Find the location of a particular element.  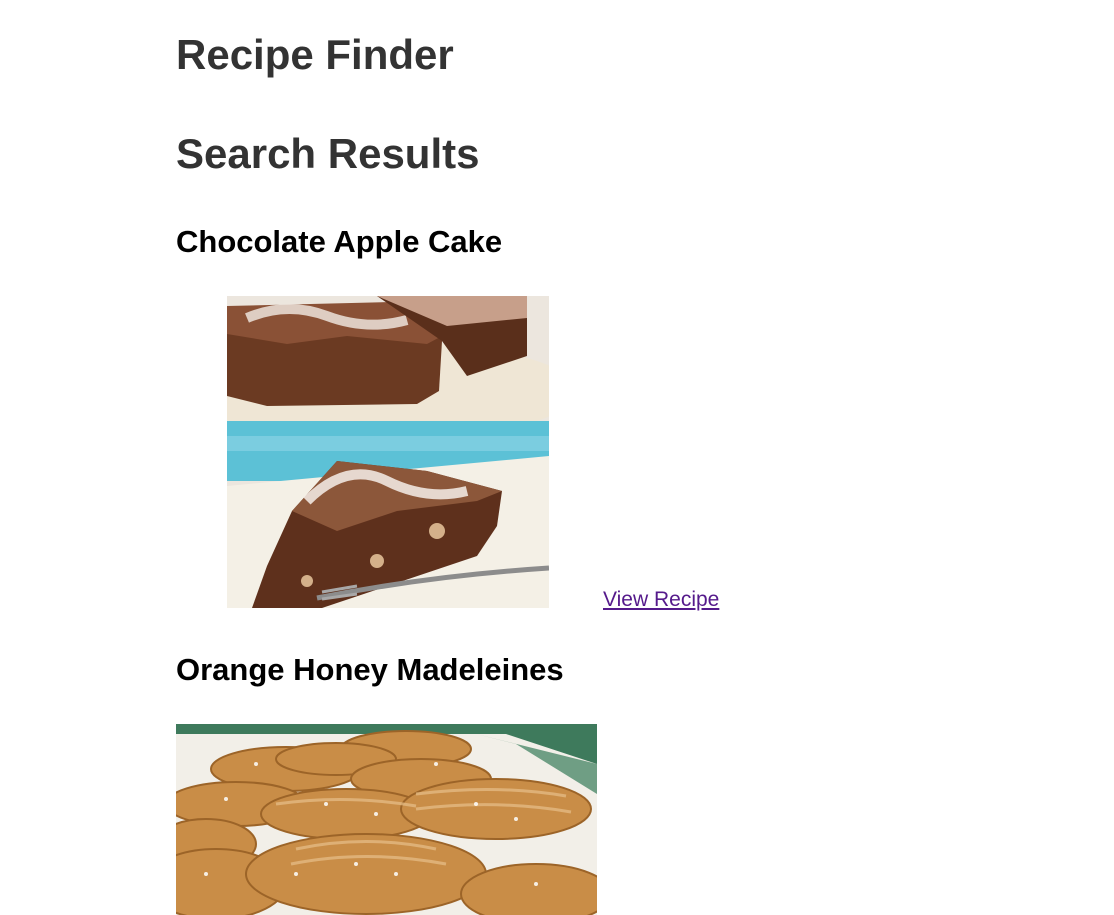

recipe-image-orange-honey-madeleines is located at coordinates (386, 819).